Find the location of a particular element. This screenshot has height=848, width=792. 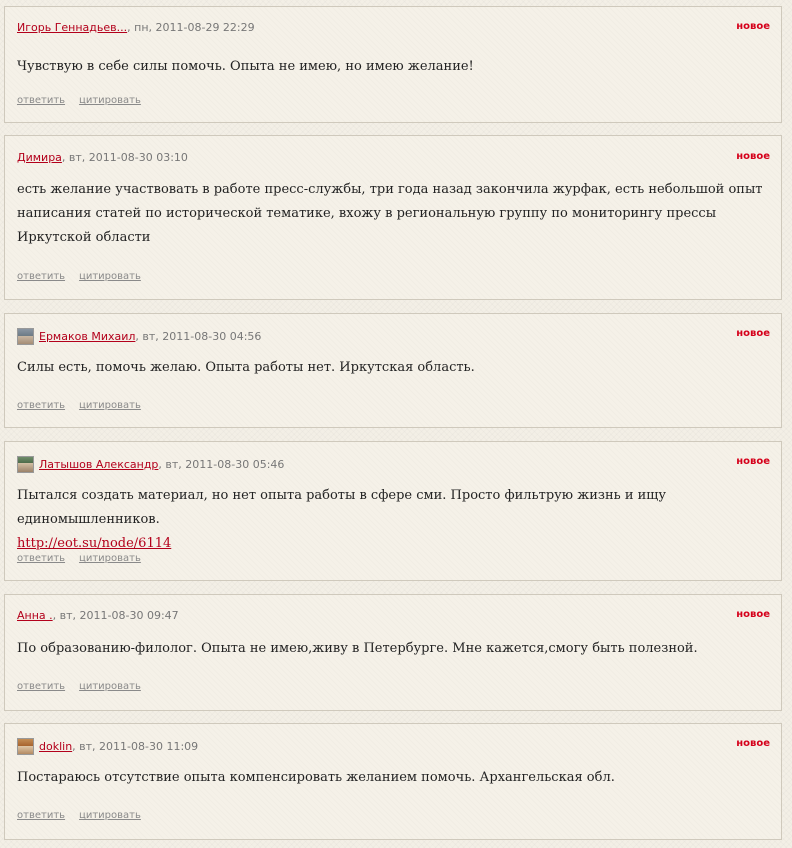

comment-date: , вт, 2011-08-30 09:47 is located at coordinates (115, 615).